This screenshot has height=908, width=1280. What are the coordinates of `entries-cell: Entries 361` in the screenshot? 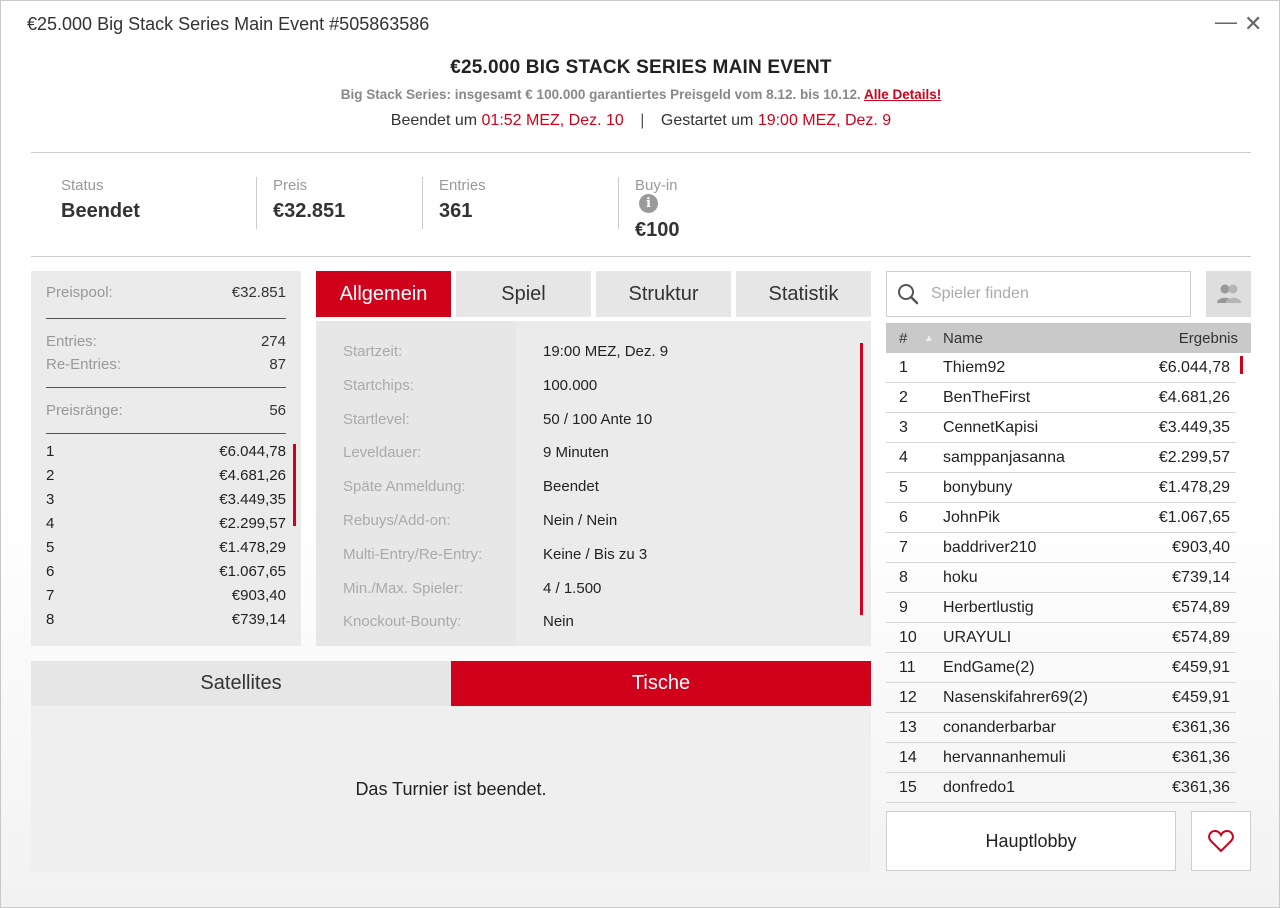 It's located at (454, 203).